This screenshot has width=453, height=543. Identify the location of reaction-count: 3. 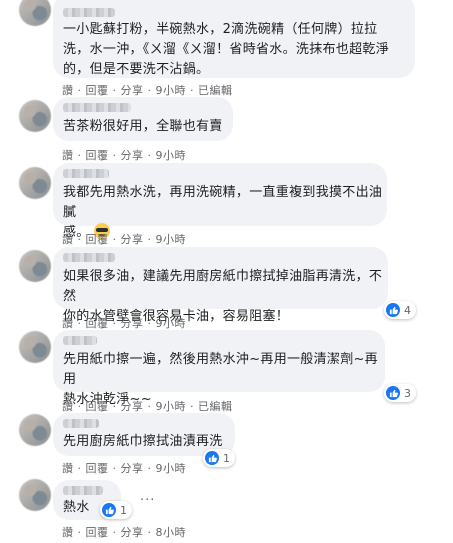
(400, 393).